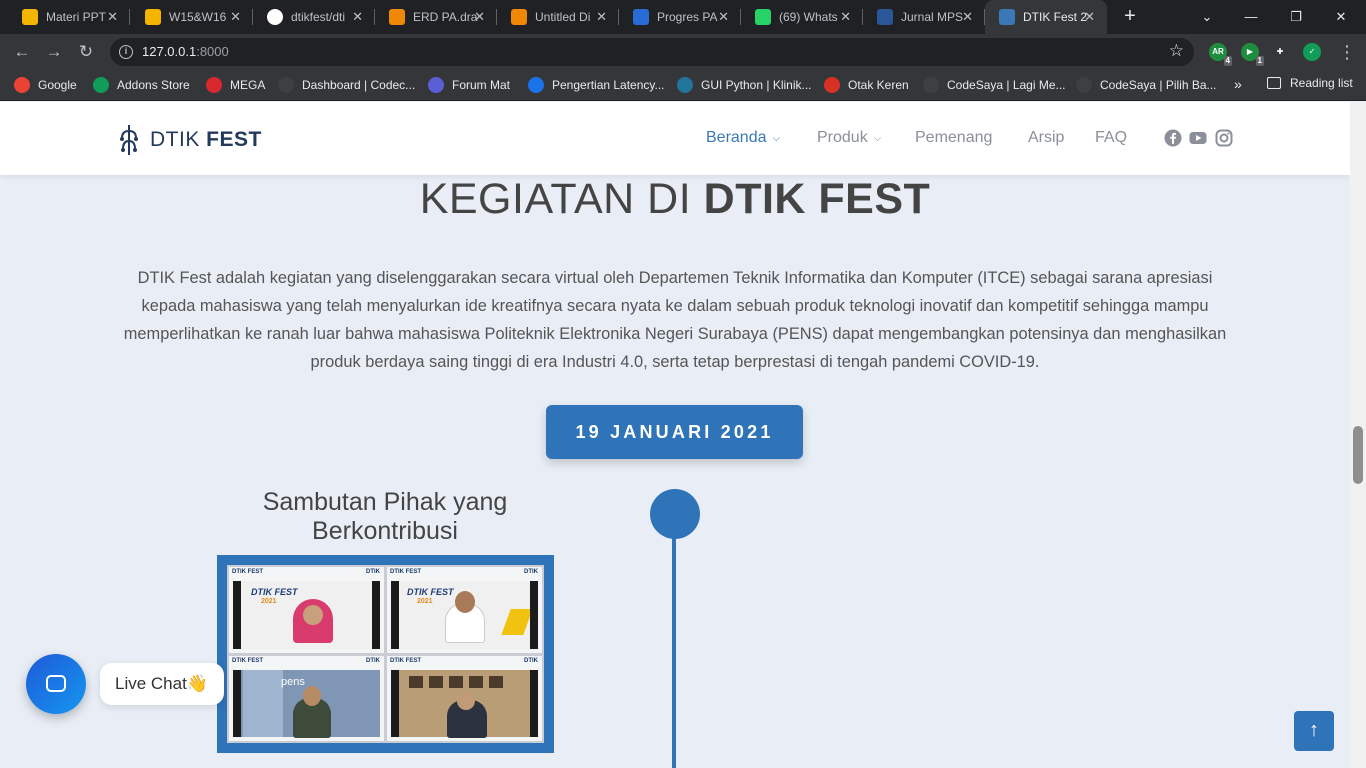 This screenshot has height=768, width=1366. I want to click on shield-extension-icon: ✓, so click(1312, 52).